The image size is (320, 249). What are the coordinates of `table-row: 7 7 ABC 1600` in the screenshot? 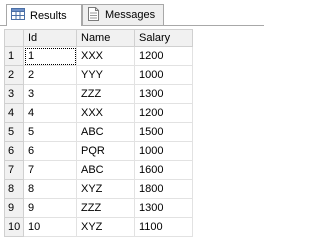 It's located at (98, 170).